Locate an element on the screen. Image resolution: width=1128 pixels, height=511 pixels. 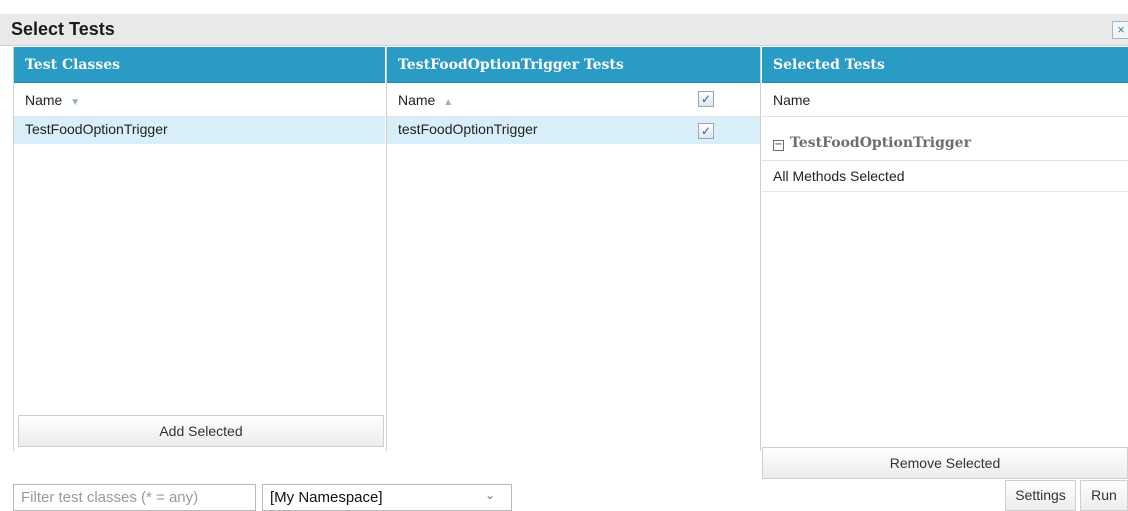
selected-tests-header: Selected Tests is located at coordinates (945, 65).